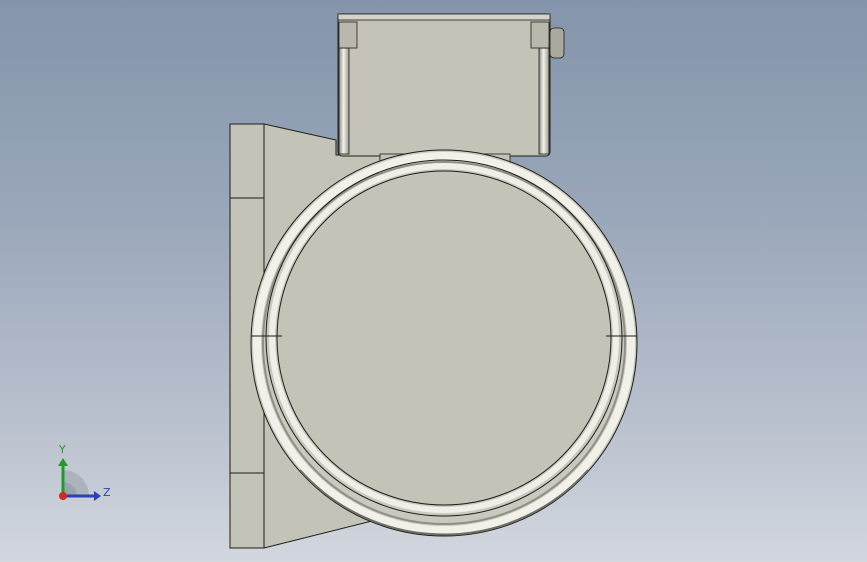  What do you see at coordinates (107, 492) in the screenshot?
I see `triad-z-label: Z` at bounding box center [107, 492].